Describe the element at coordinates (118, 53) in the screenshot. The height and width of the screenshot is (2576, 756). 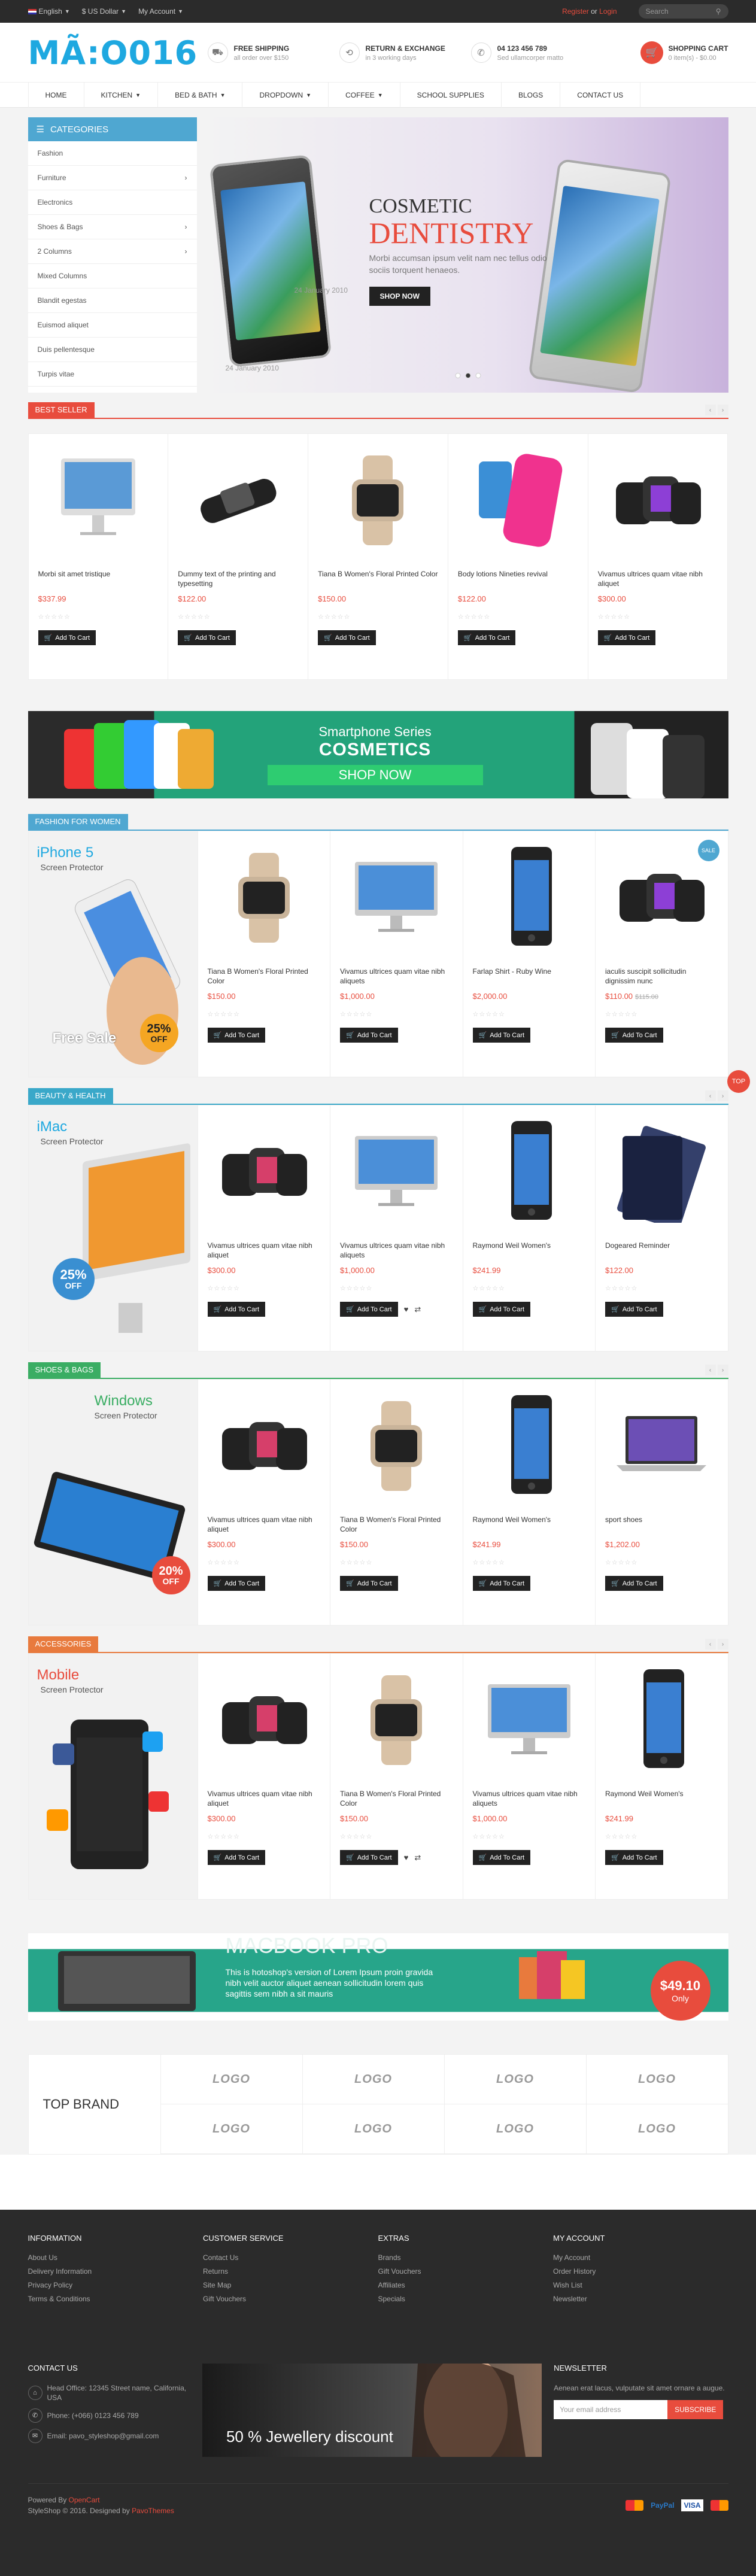
I see `logo: MÃ:O016` at that location.